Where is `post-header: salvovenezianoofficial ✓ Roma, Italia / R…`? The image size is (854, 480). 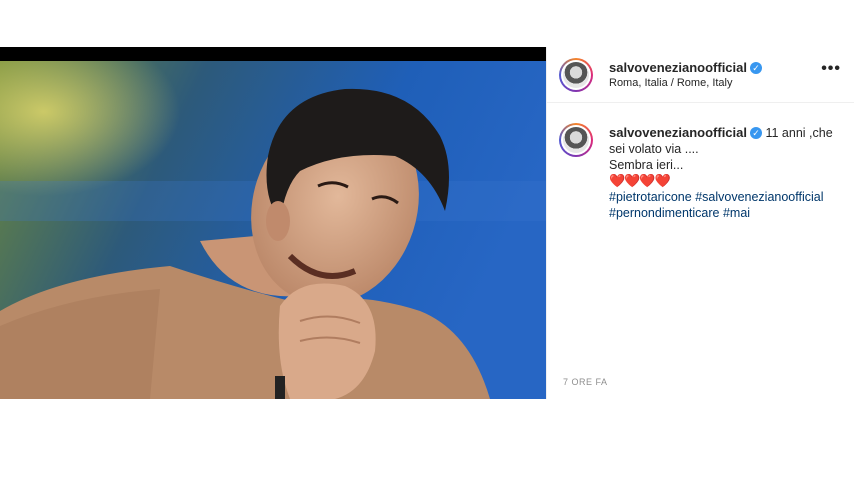
post-header: salvovenezianoofficial ✓ Roma, Italia / R… is located at coordinates (700, 75).